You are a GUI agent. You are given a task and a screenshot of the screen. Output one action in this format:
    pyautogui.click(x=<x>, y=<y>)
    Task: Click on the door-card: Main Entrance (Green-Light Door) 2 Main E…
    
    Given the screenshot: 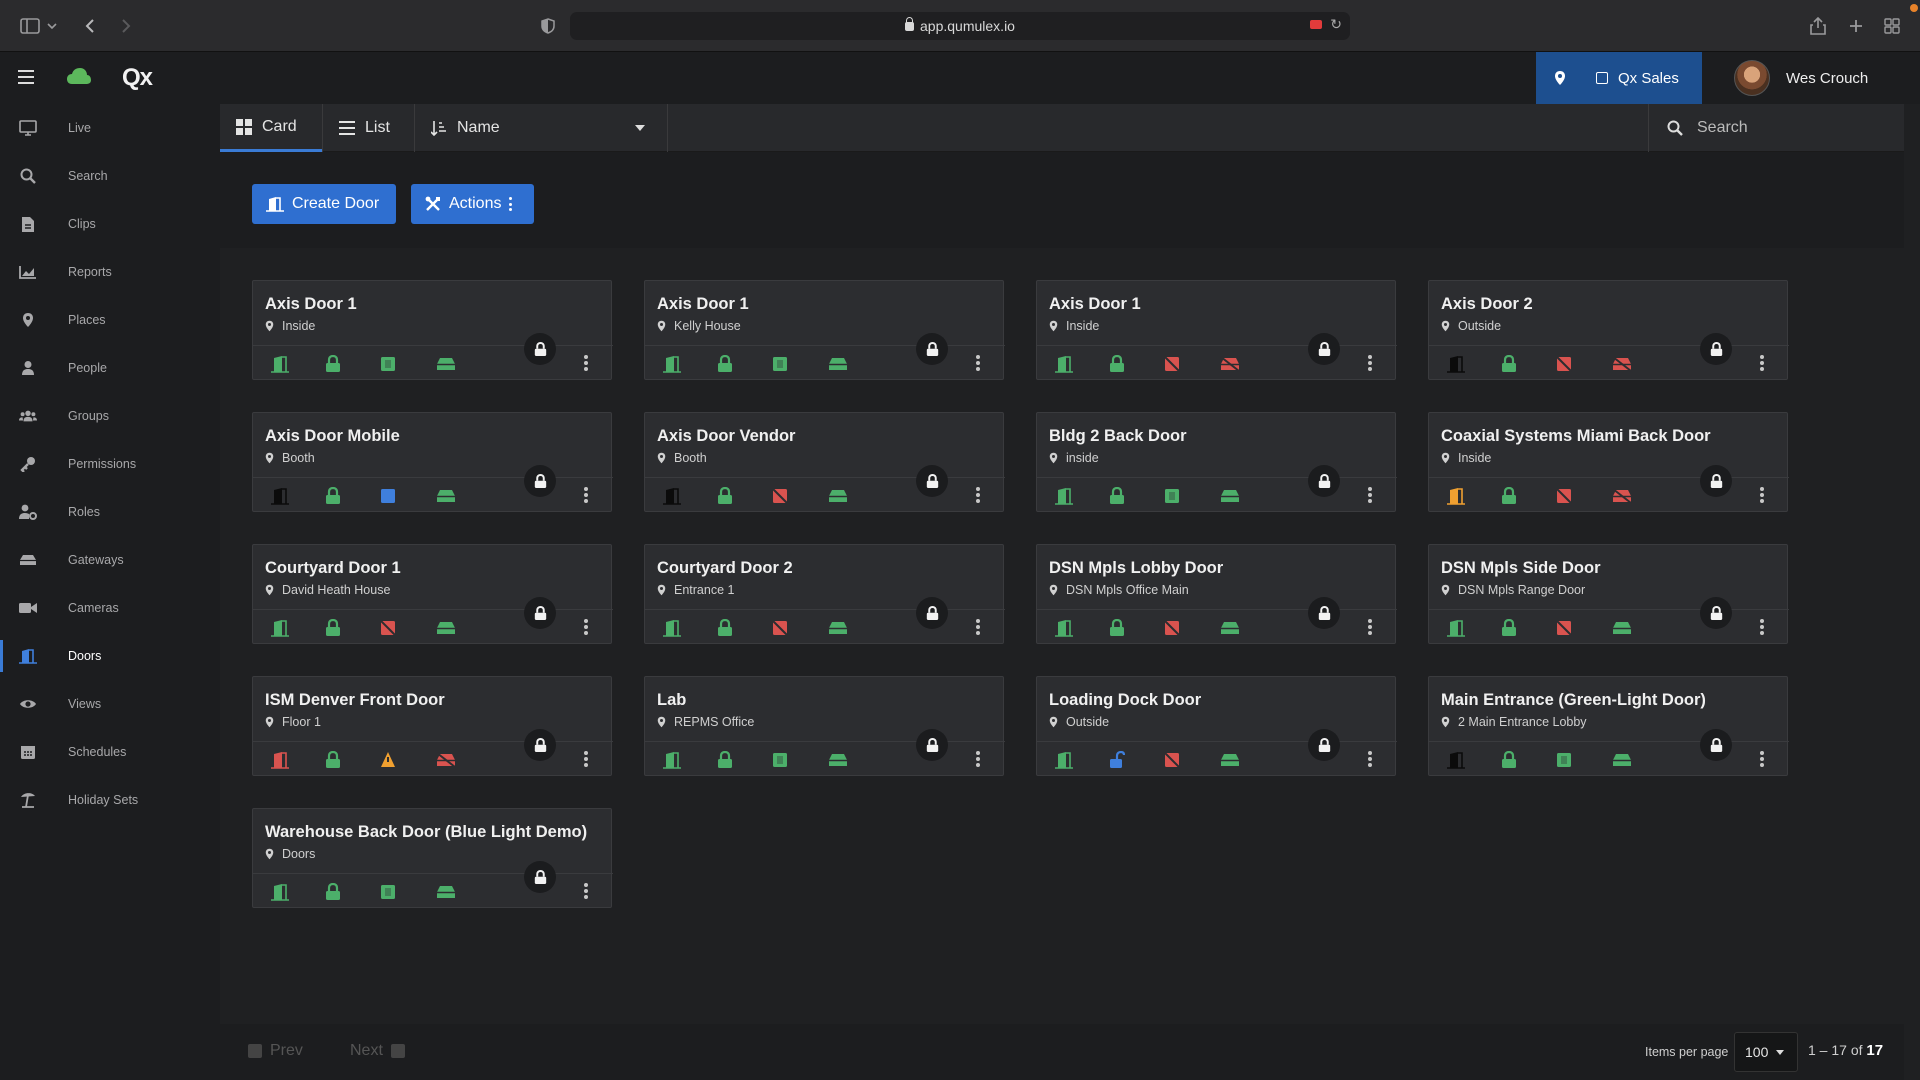 What is the action you would take?
    pyautogui.click(x=1608, y=726)
    